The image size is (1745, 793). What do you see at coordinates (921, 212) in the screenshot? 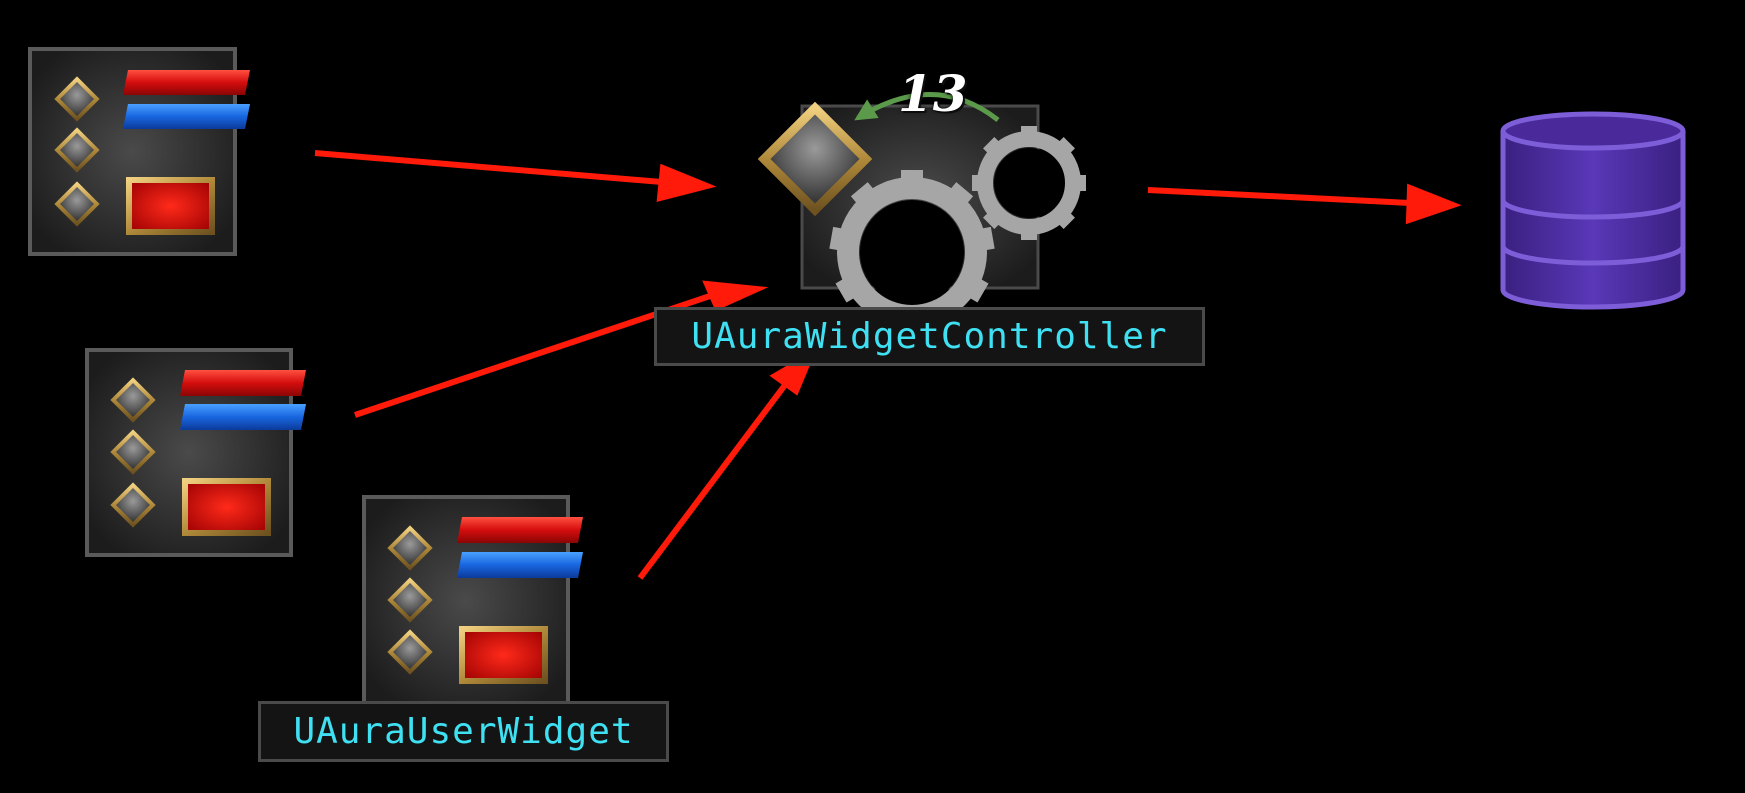
I see `widget-controller-graphic` at bounding box center [921, 212].